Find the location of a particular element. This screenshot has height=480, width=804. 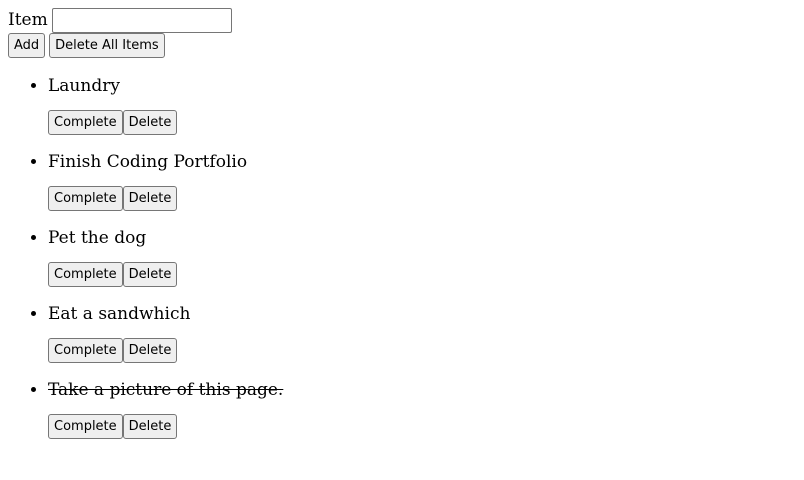

add-button: Add is located at coordinates (27, 45).